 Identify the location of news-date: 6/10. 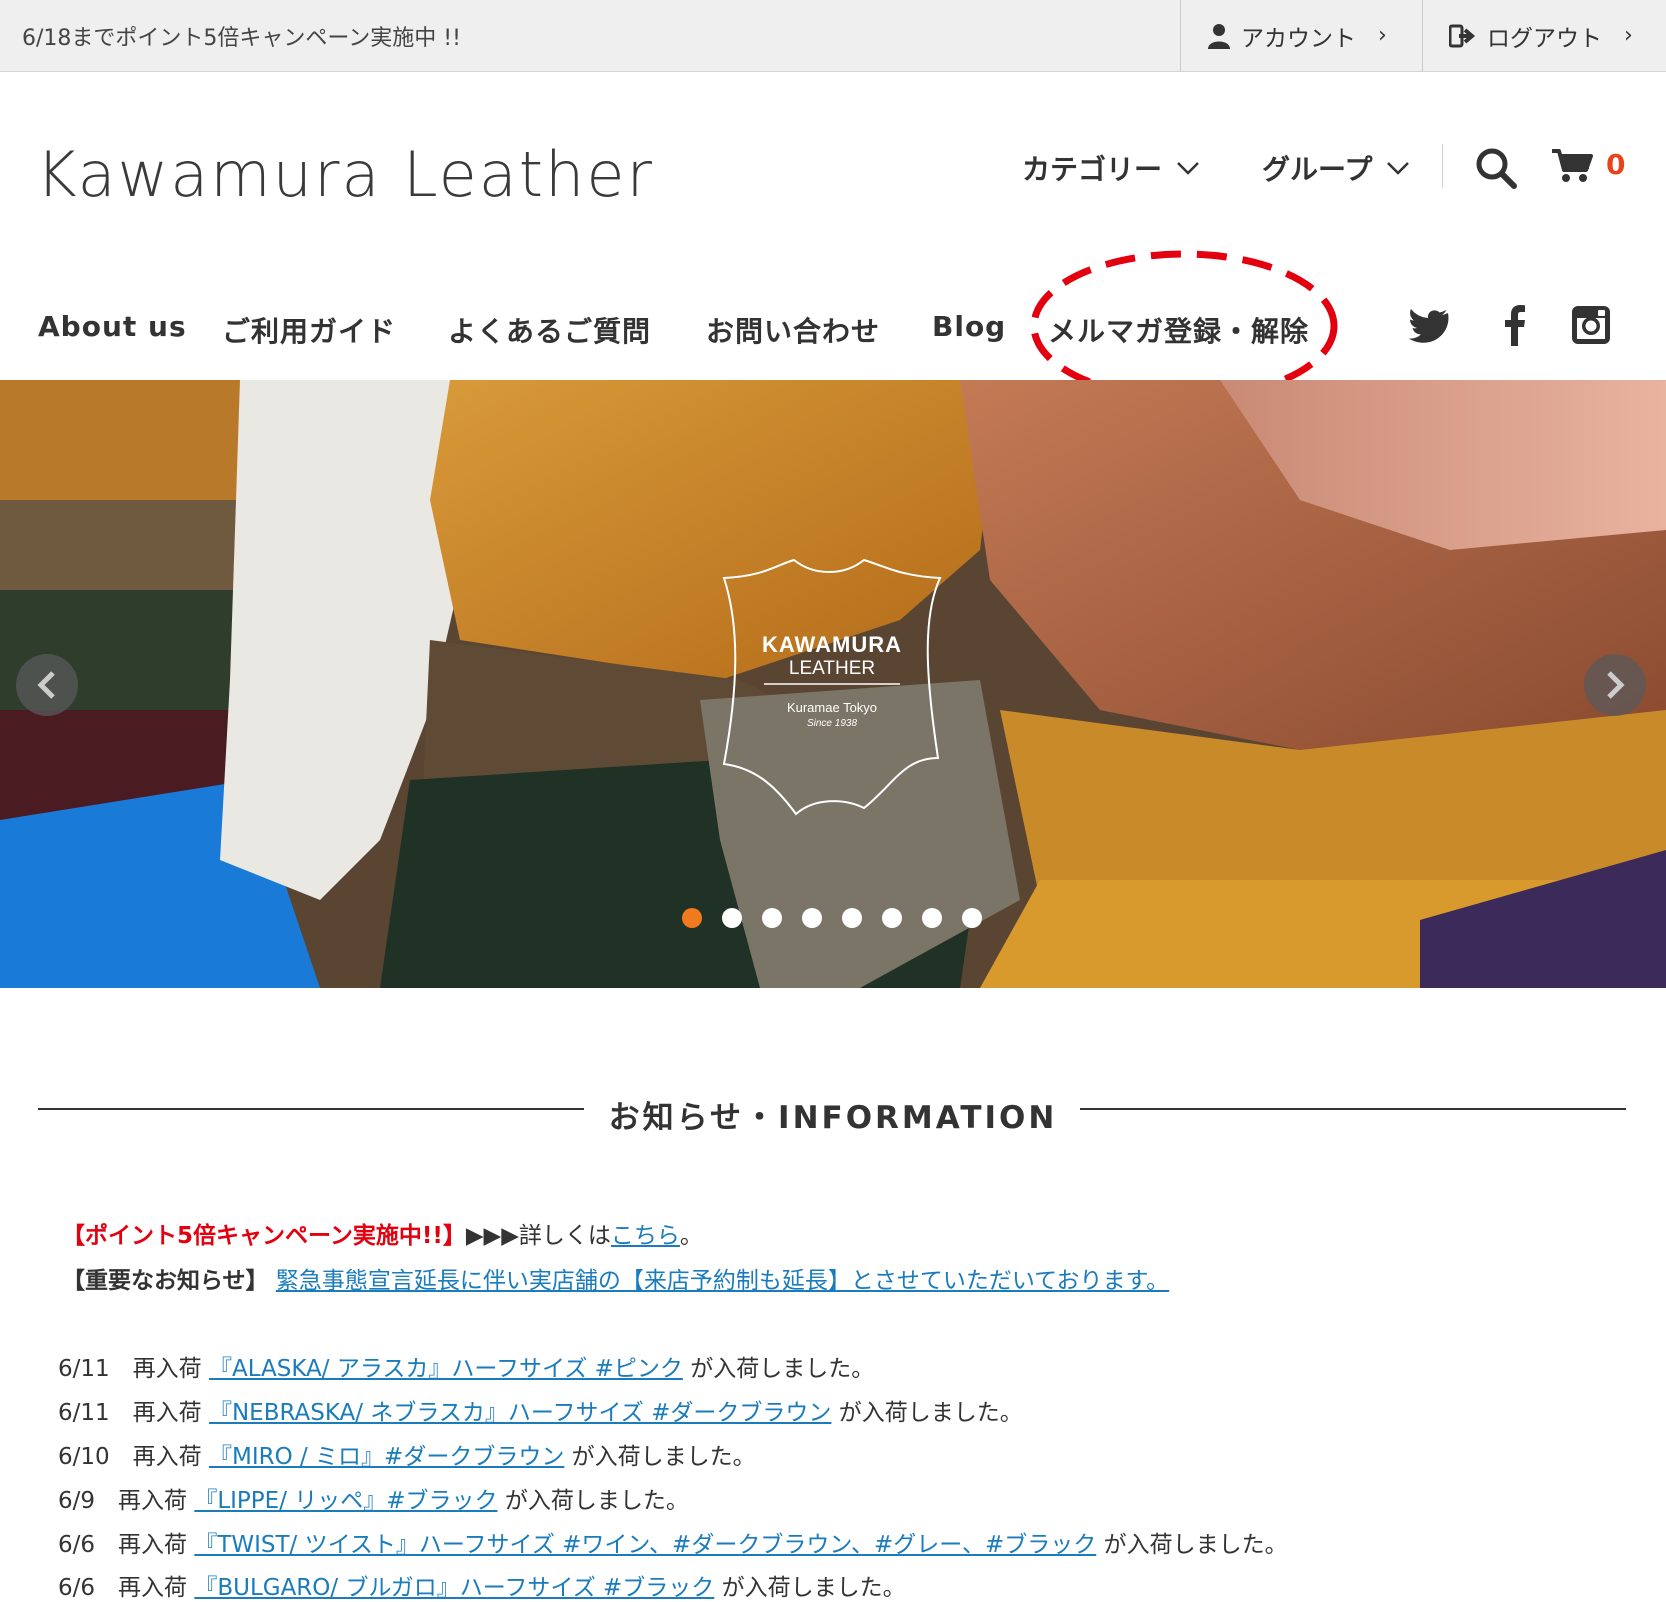
(84, 1457).